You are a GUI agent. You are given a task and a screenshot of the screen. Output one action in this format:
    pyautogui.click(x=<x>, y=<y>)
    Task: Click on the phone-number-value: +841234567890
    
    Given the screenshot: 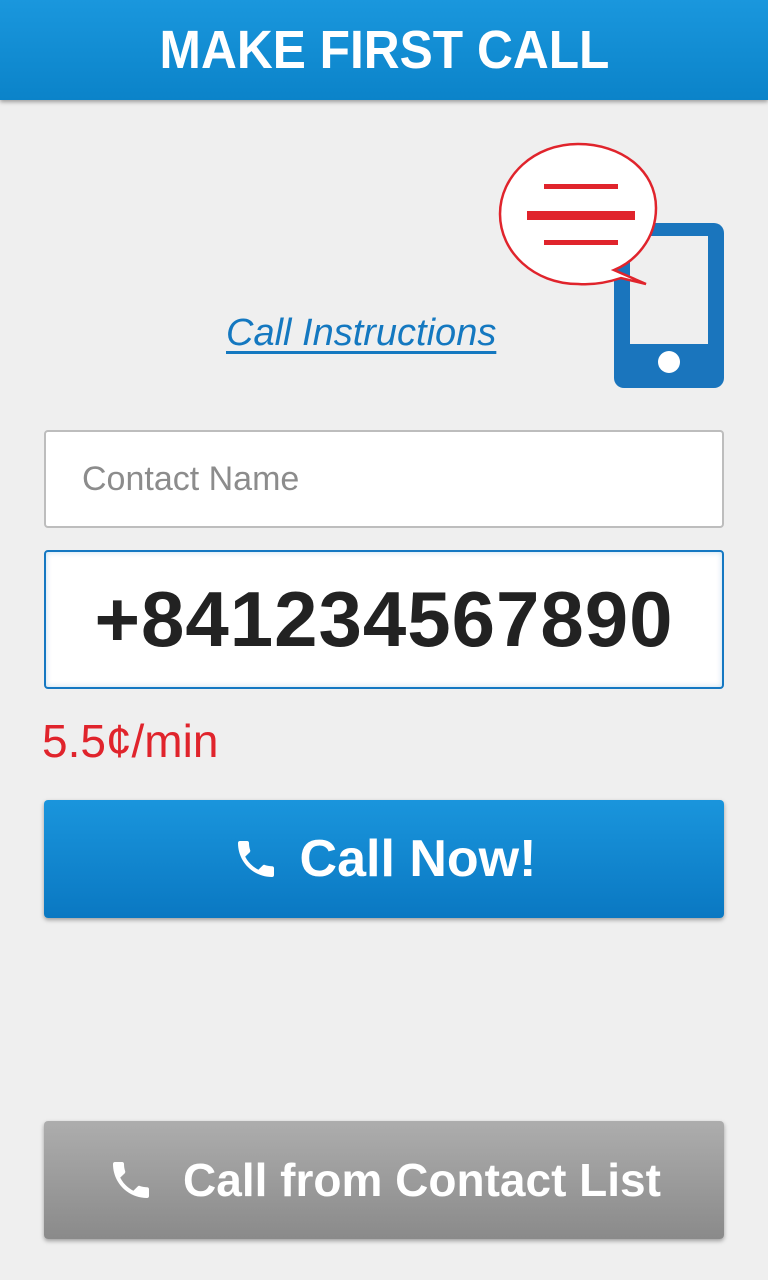 What is the action you would take?
    pyautogui.click(x=384, y=619)
    